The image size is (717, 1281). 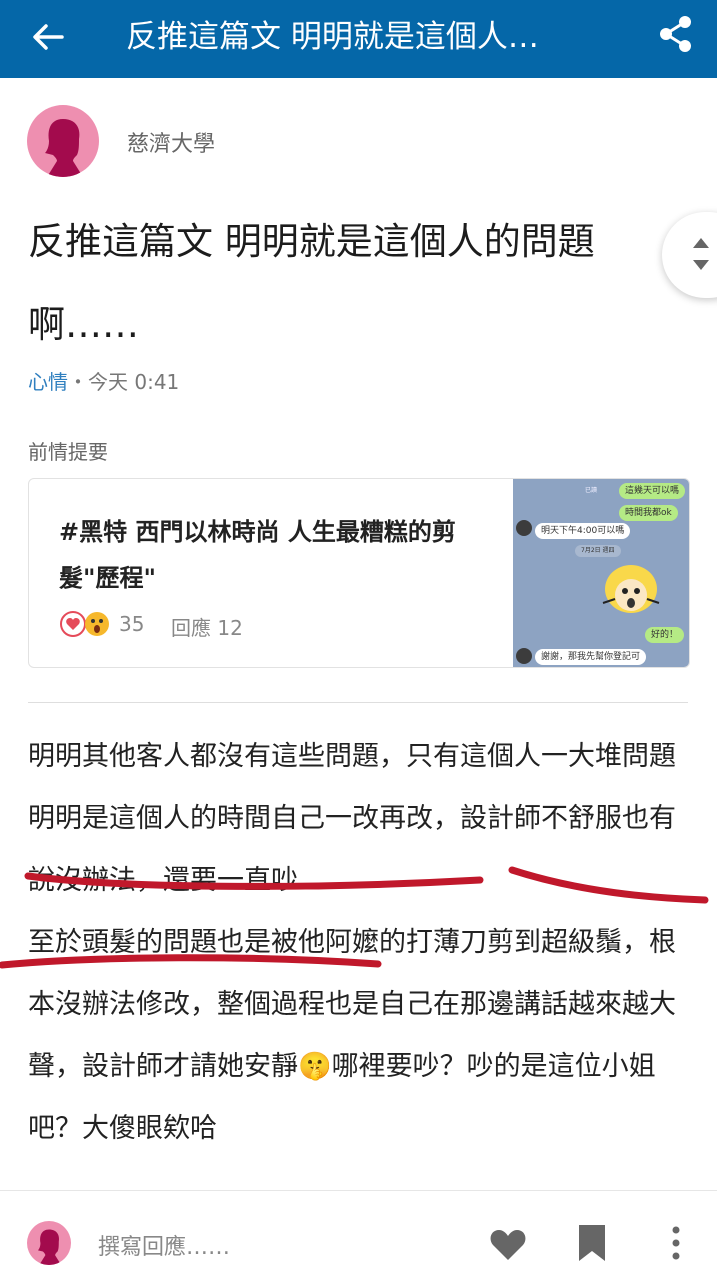 I want to click on more-vertical-icon, so click(x=676, y=1243).